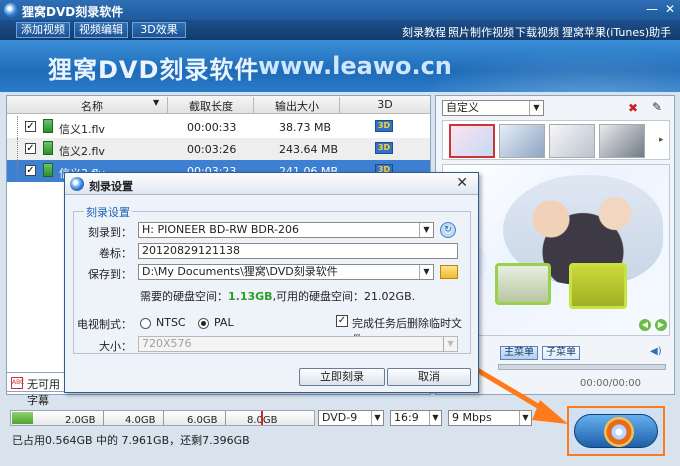  I want to click on subtitle-label: 无可用字幕, so click(43, 392).